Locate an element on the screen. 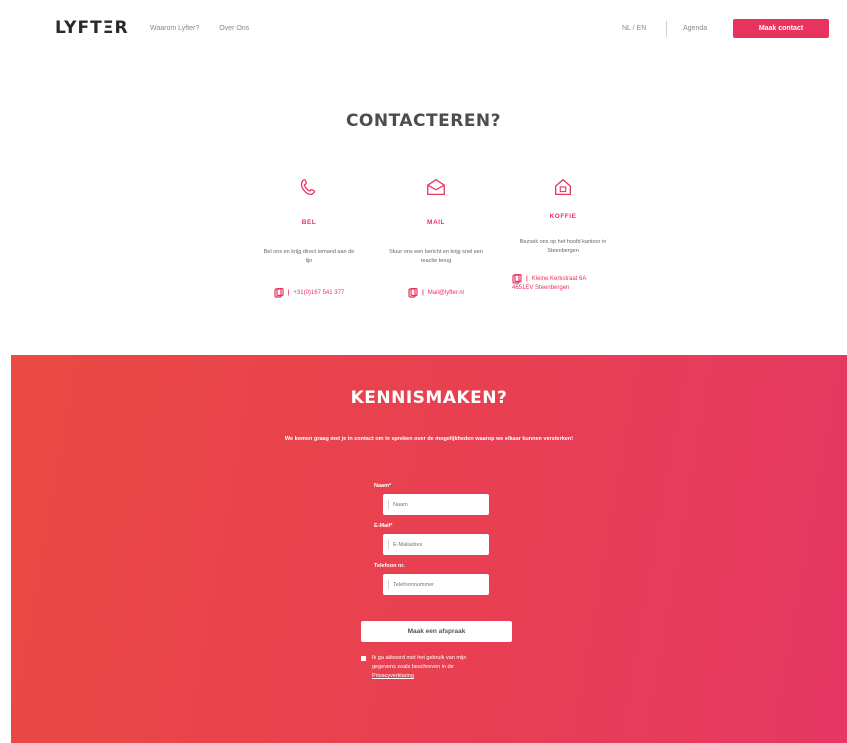  language-switch: NL / EN is located at coordinates (634, 28).